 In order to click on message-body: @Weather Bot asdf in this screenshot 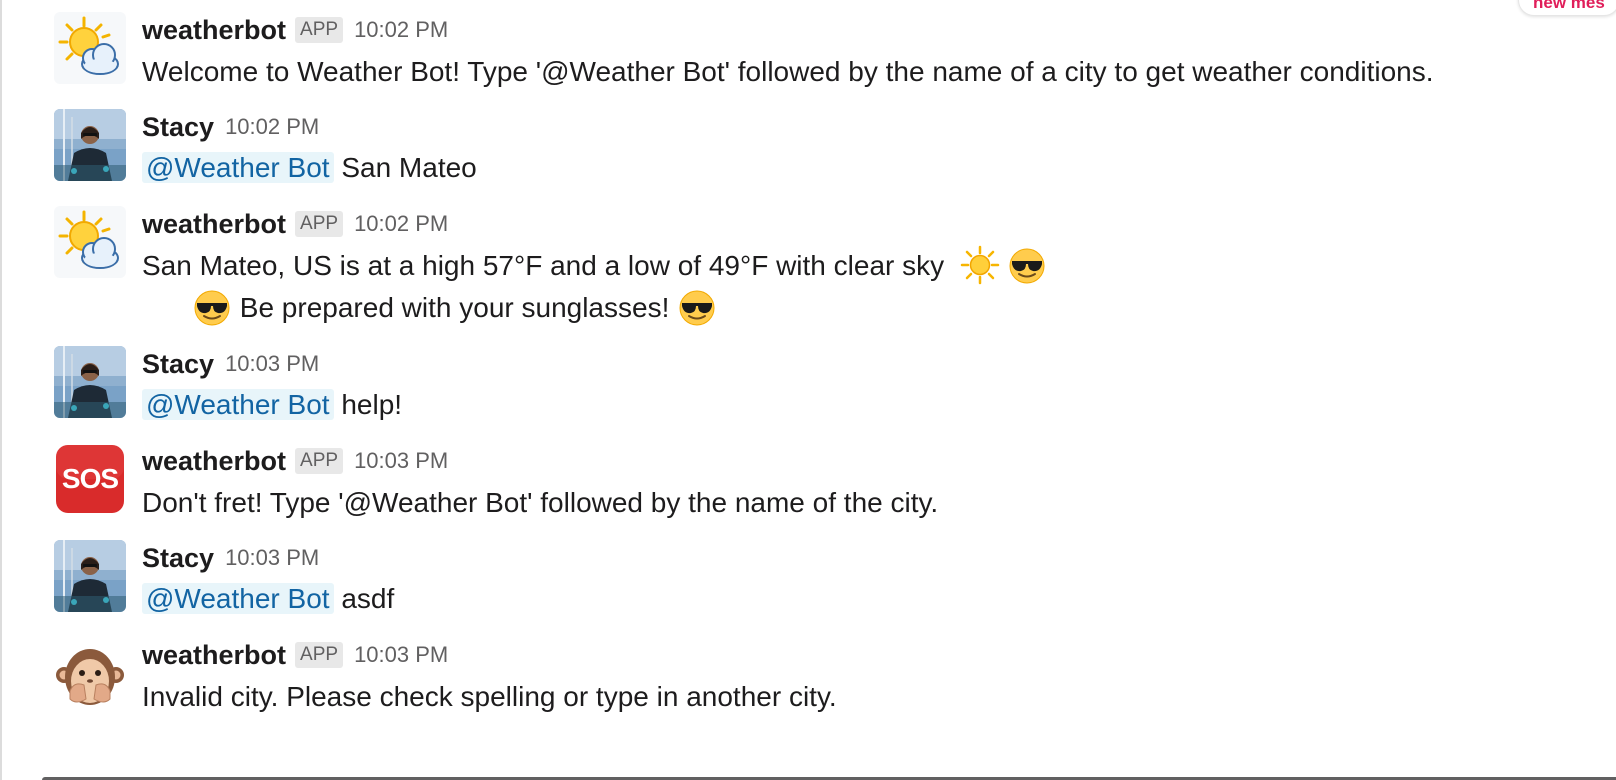, I will do `click(268, 599)`.